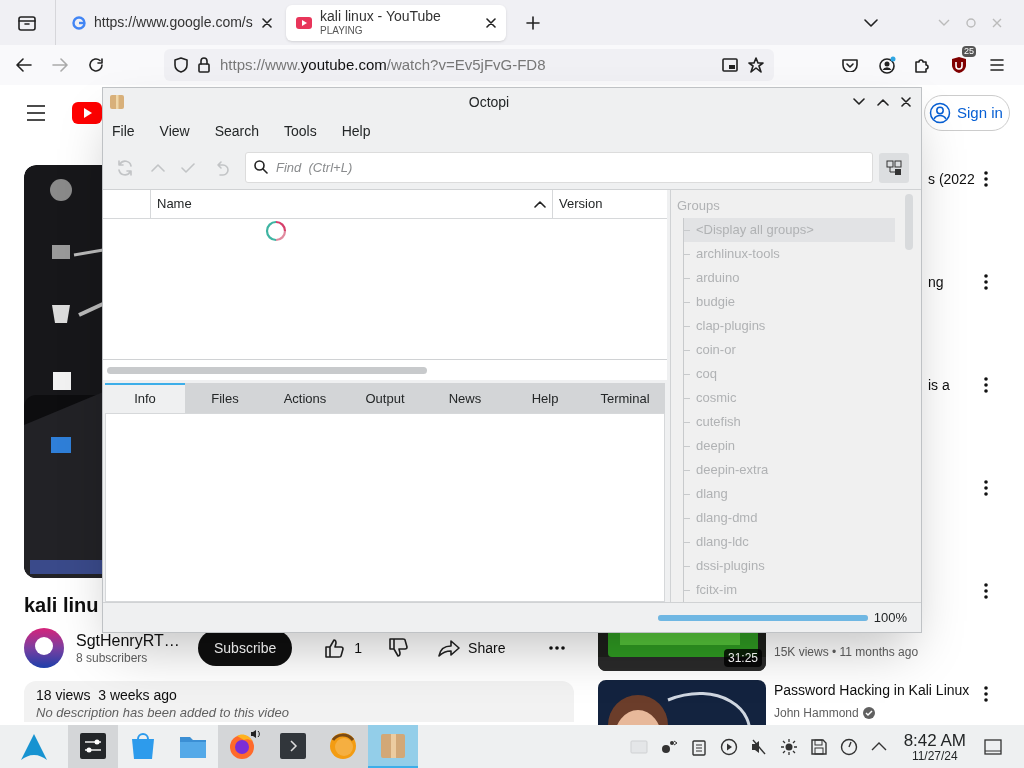 The width and height of the screenshot is (1024, 768). What do you see at coordinates (610, 204) in the screenshot?
I see `column-header: Version` at bounding box center [610, 204].